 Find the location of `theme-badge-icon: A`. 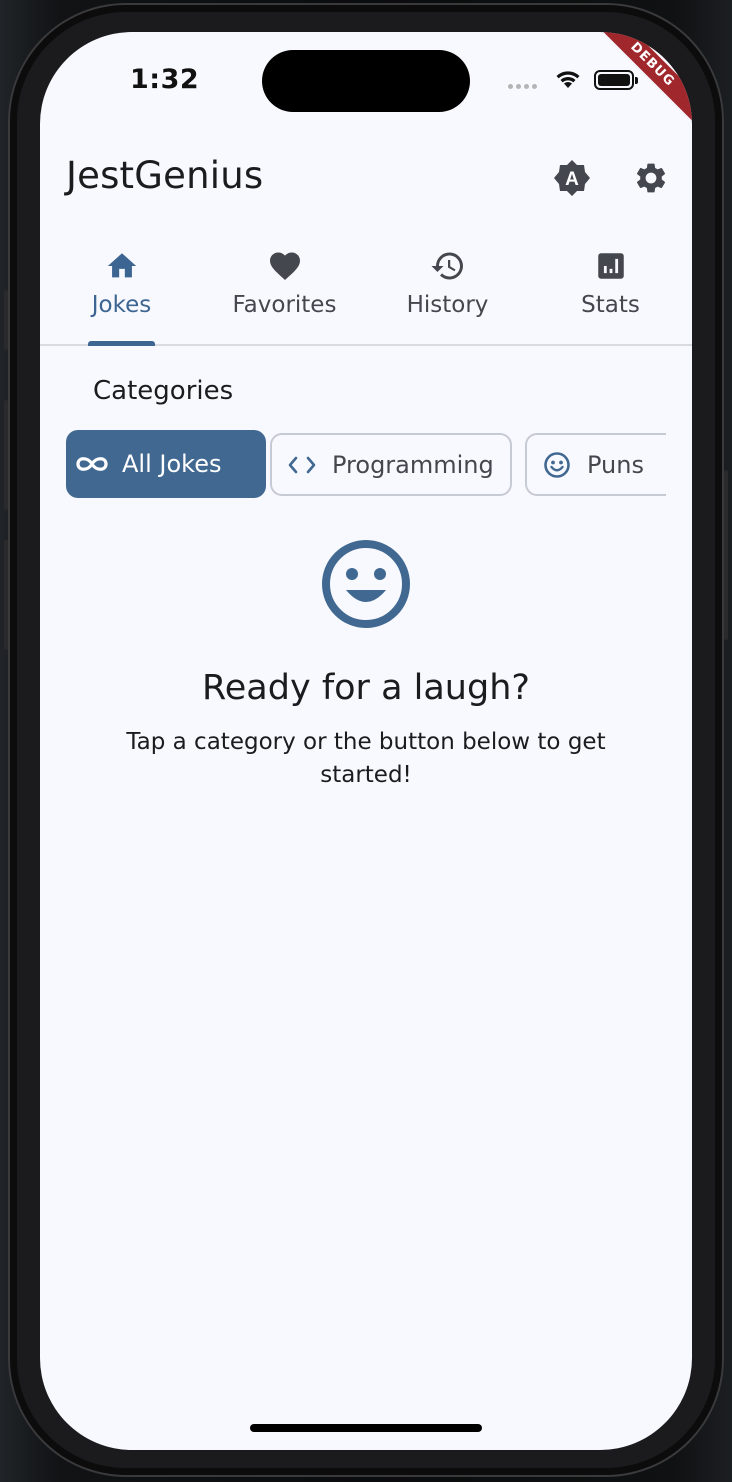

theme-badge-icon: A is located at coordinates (572, 178).